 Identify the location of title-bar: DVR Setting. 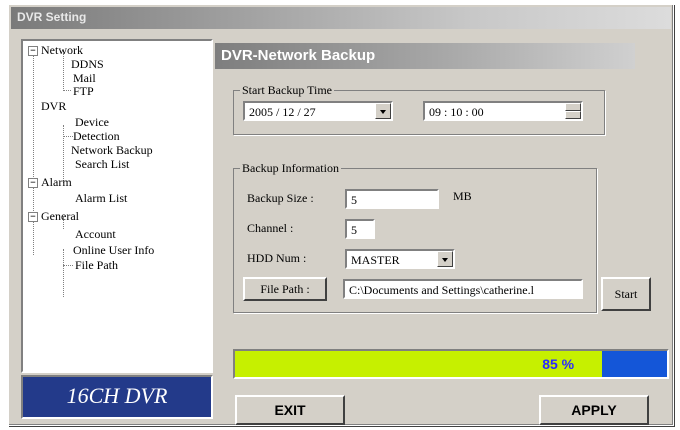
(341, 18).